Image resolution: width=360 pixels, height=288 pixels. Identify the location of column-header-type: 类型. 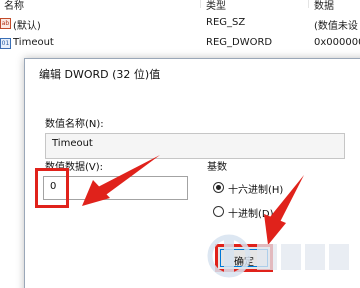
(216, 6).